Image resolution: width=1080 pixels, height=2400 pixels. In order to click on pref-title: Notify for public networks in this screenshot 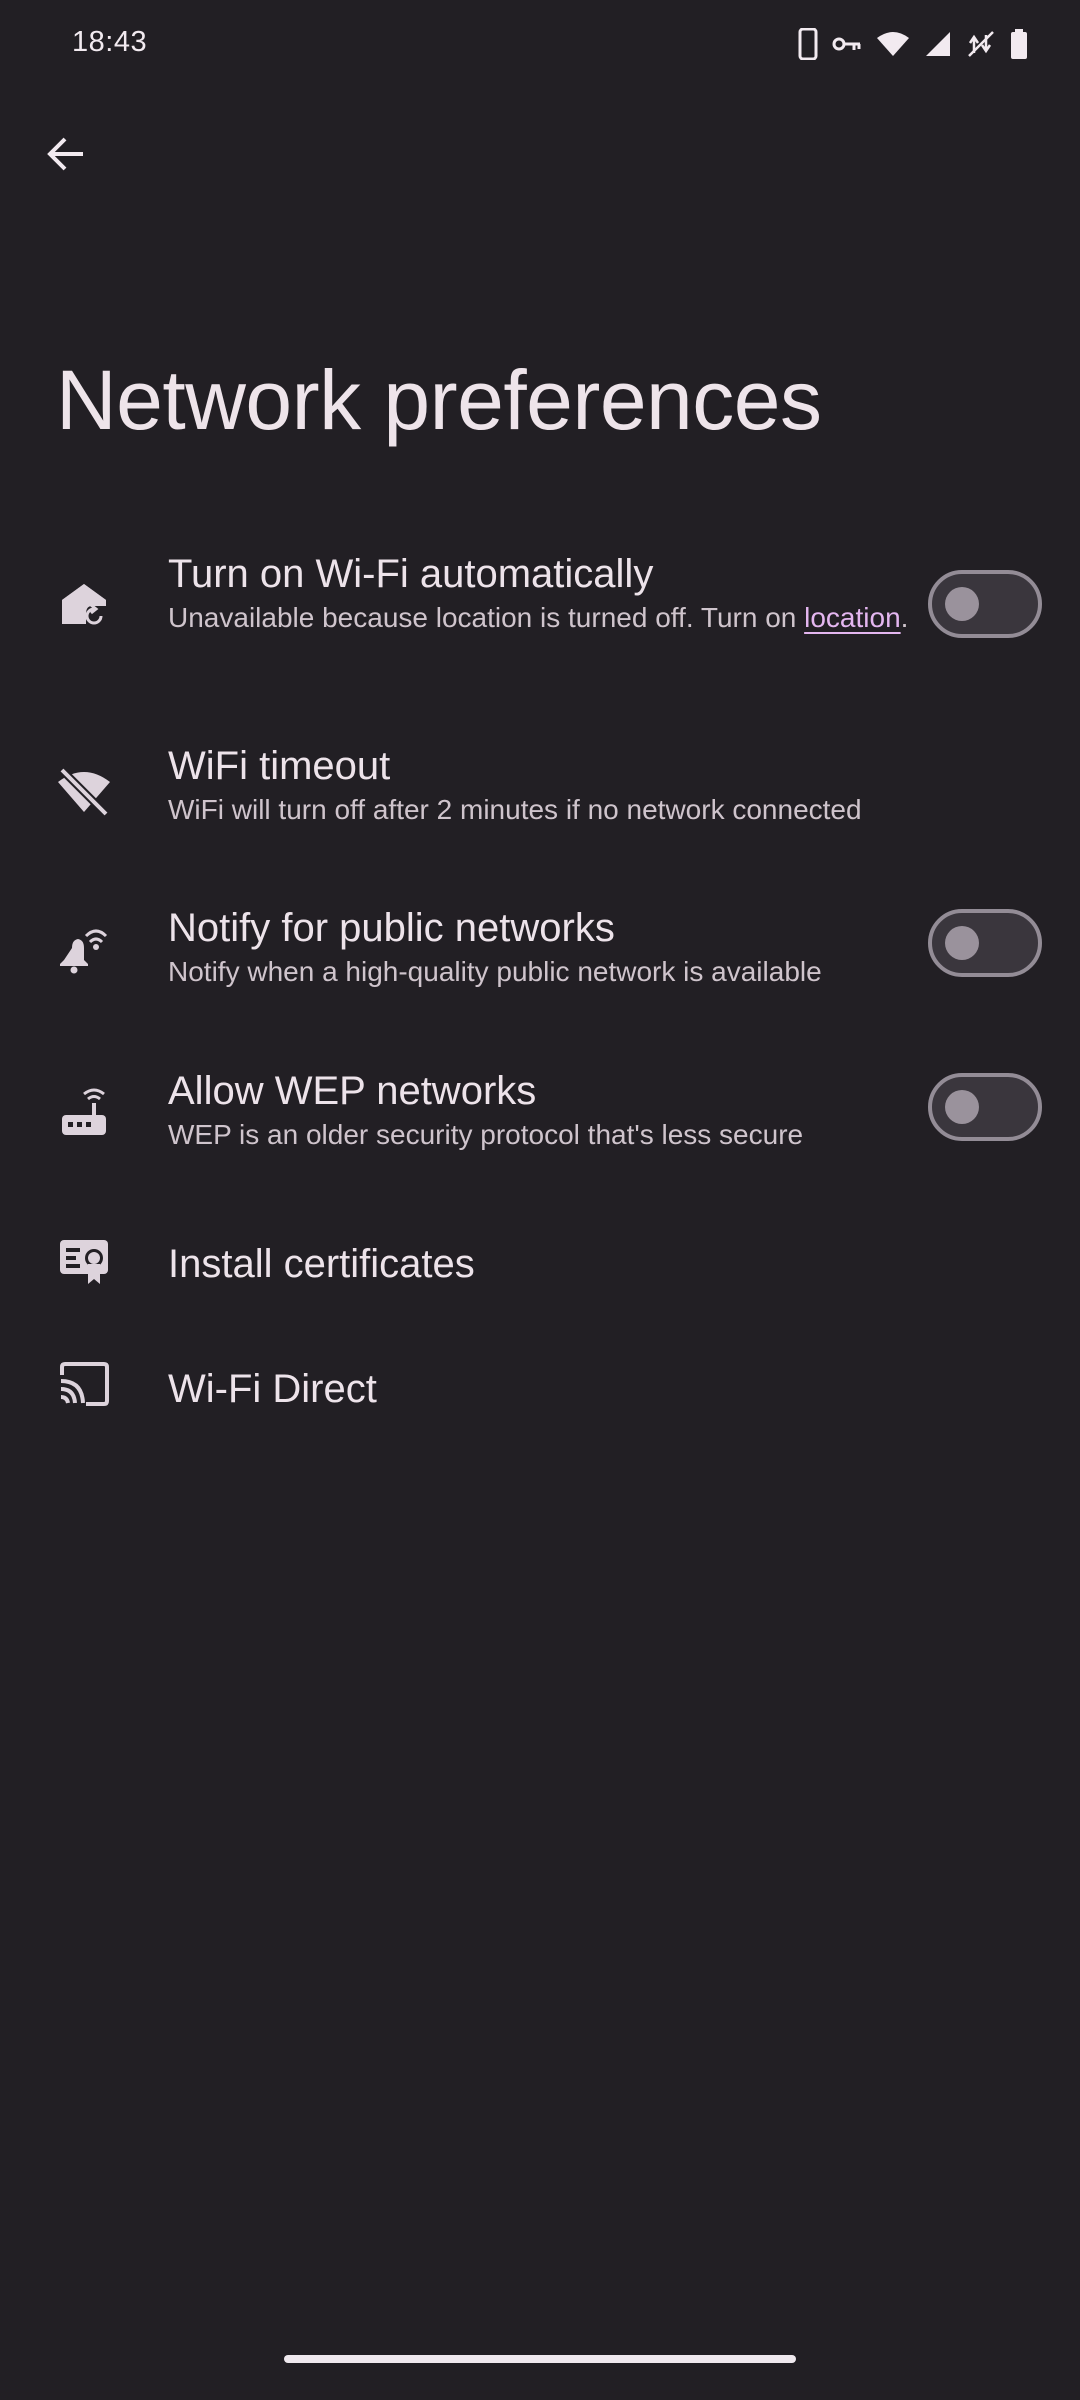, I will do `click(391, 928)`.